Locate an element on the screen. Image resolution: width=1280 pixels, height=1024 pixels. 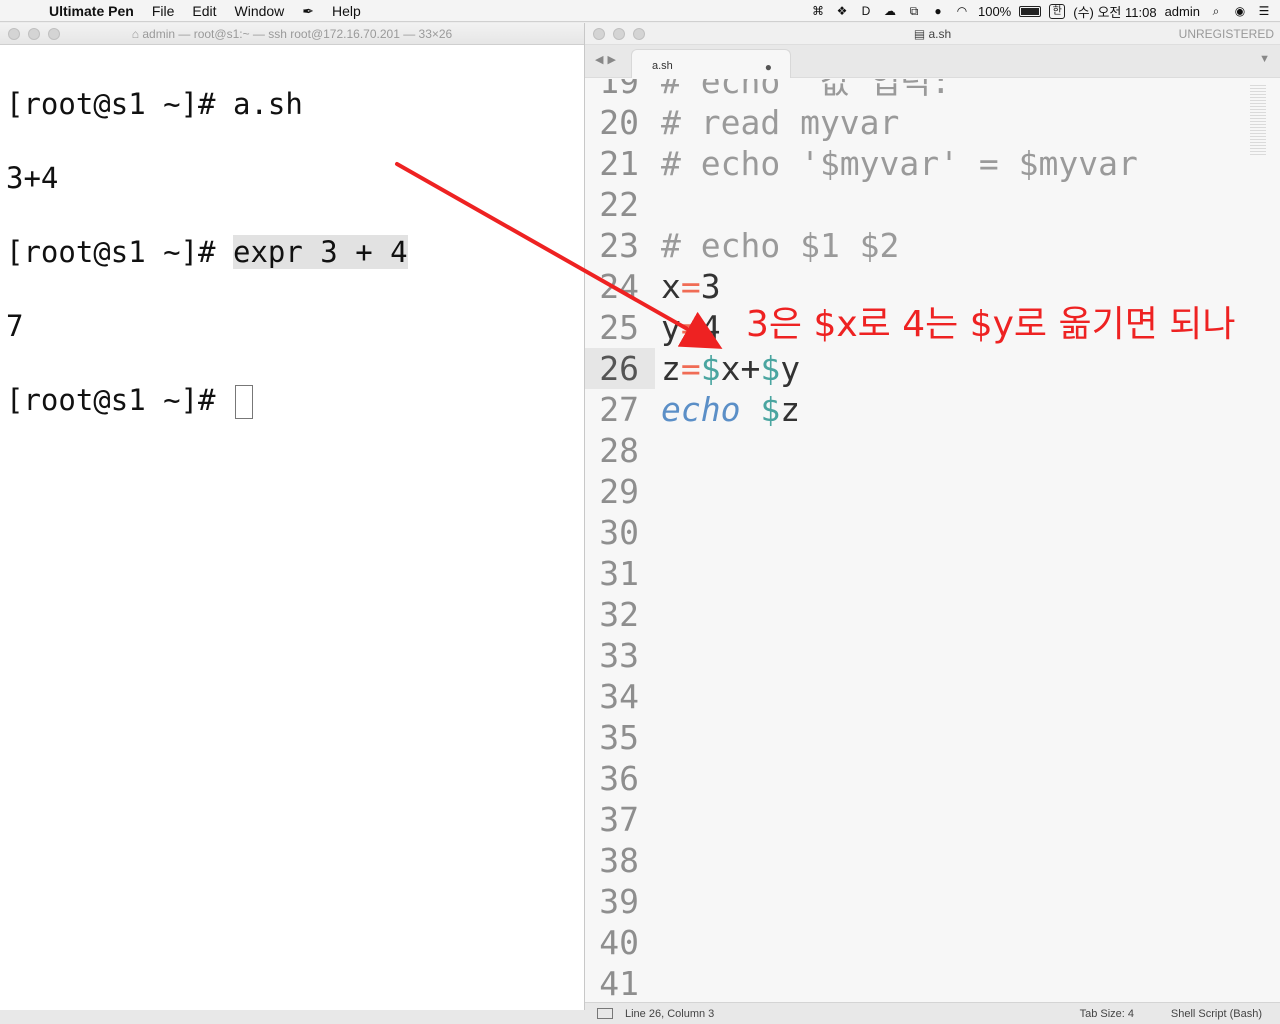
code-line: 23 # echo $1 $2 is located at coordinates (932, 245).